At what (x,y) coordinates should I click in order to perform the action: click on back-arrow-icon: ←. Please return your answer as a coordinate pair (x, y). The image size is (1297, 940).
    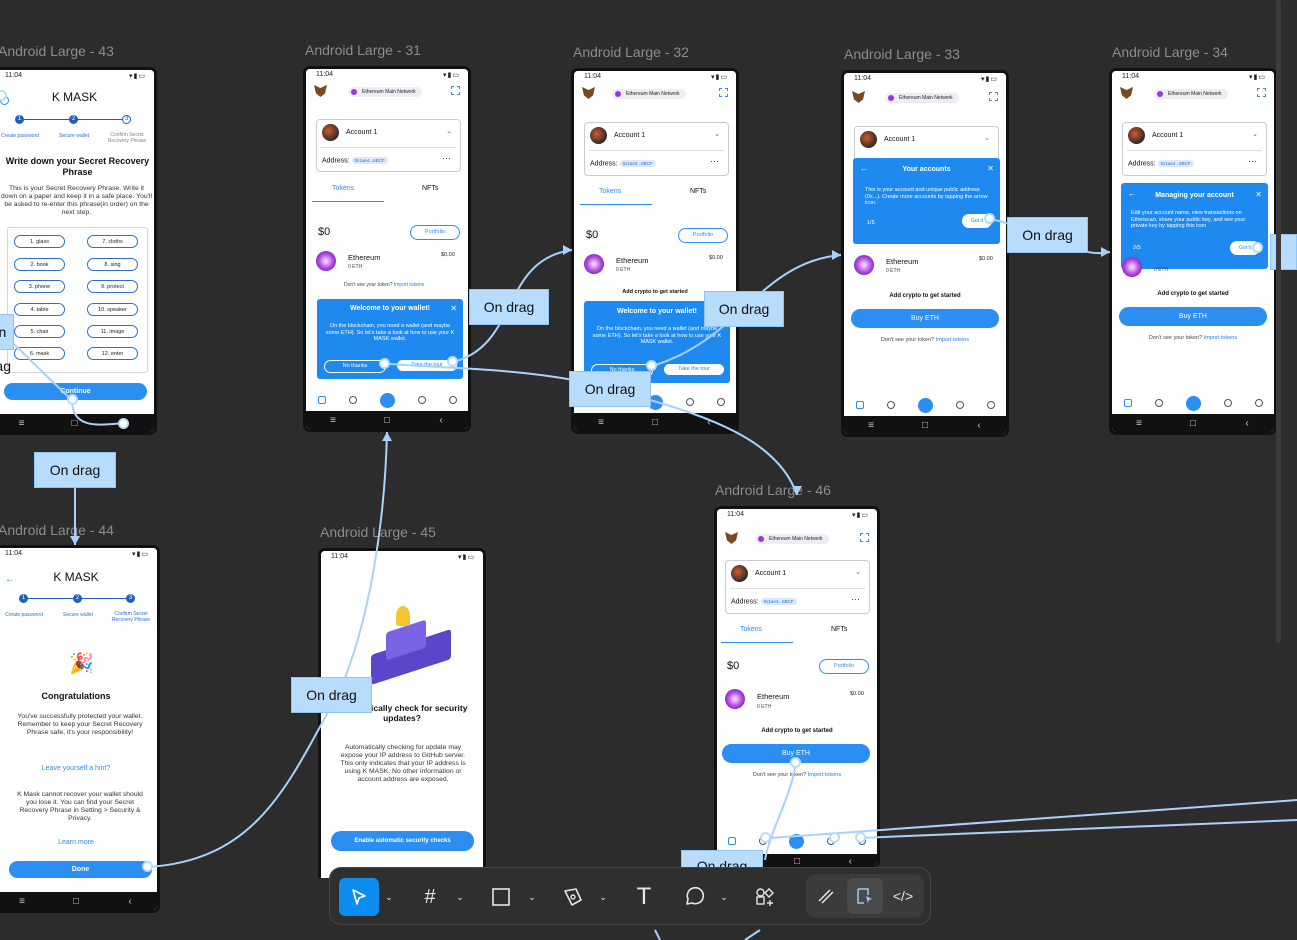
    Looking at the image, I should click on (10, 579).